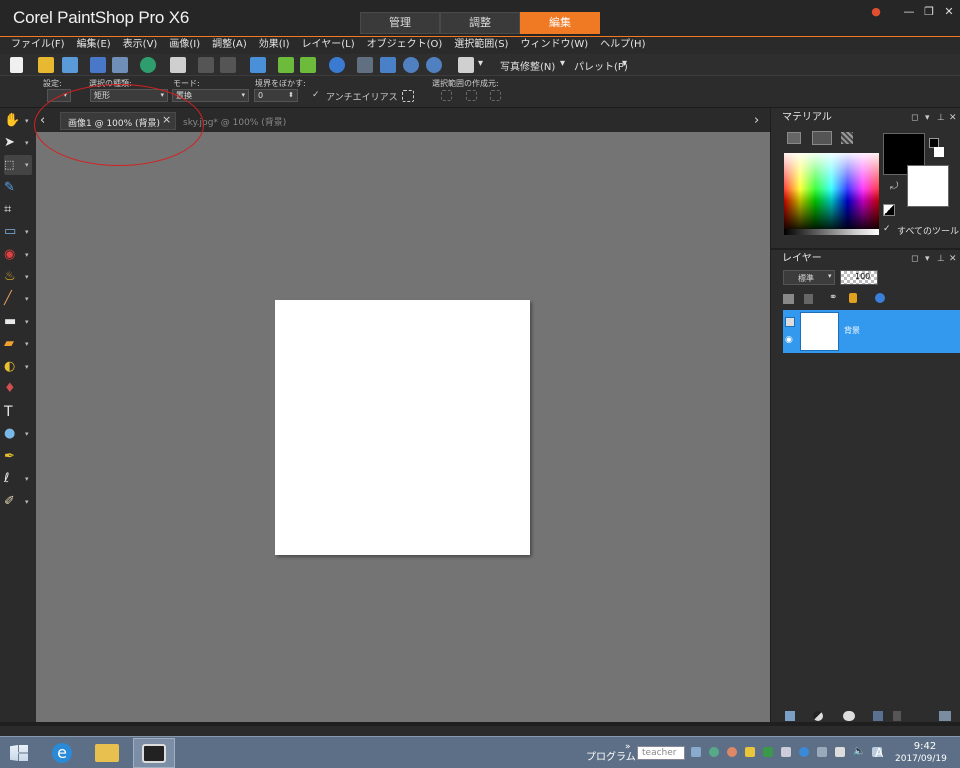  Describe the element at coordinates (880, 298) in the screenshot. I see `layer-effects-icon` at that location.